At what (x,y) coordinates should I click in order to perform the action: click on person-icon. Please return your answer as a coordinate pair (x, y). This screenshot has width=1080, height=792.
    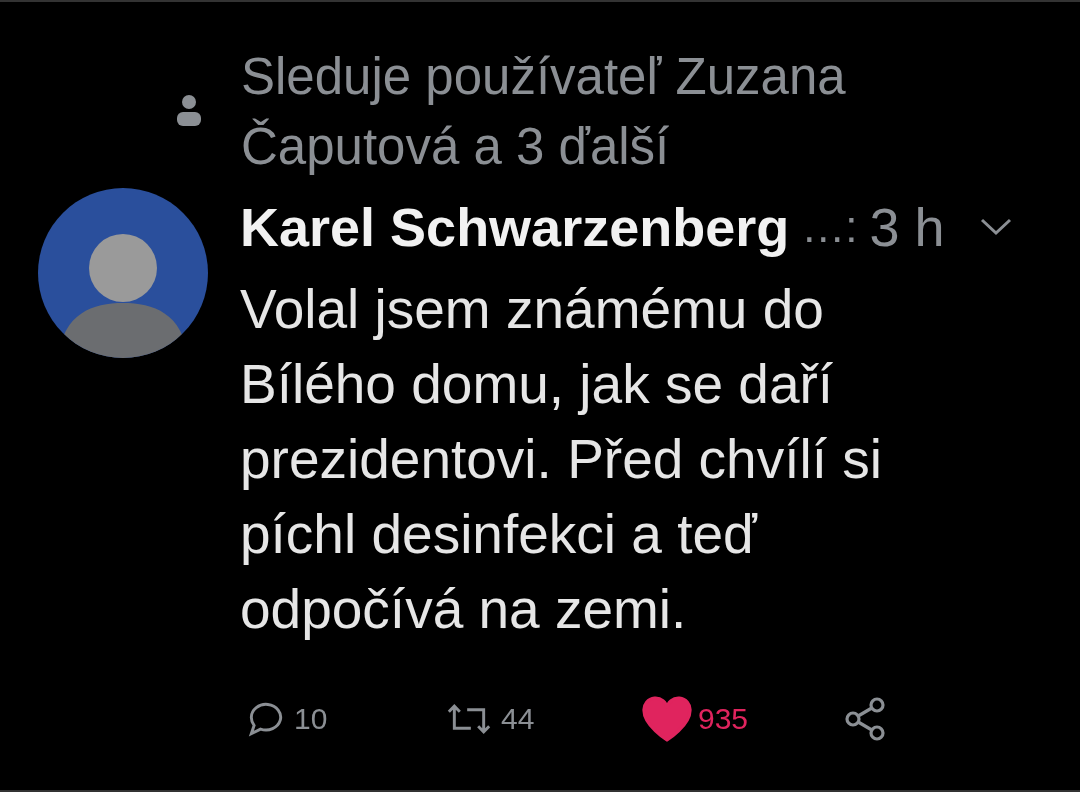
    Looking at the image, I should click on (189, 111).